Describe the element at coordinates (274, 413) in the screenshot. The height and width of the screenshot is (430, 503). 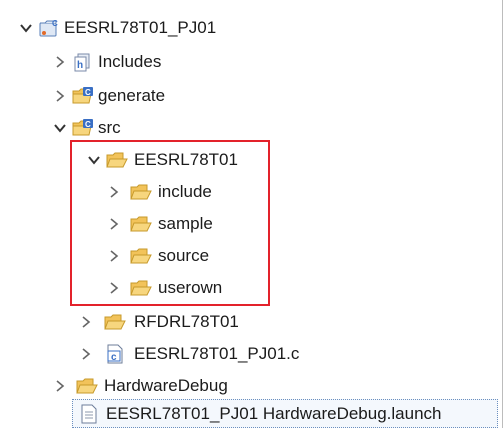
I see `tree-item-label: EESRL78T01_PJ01 HardwareDebug.launch` at that location.